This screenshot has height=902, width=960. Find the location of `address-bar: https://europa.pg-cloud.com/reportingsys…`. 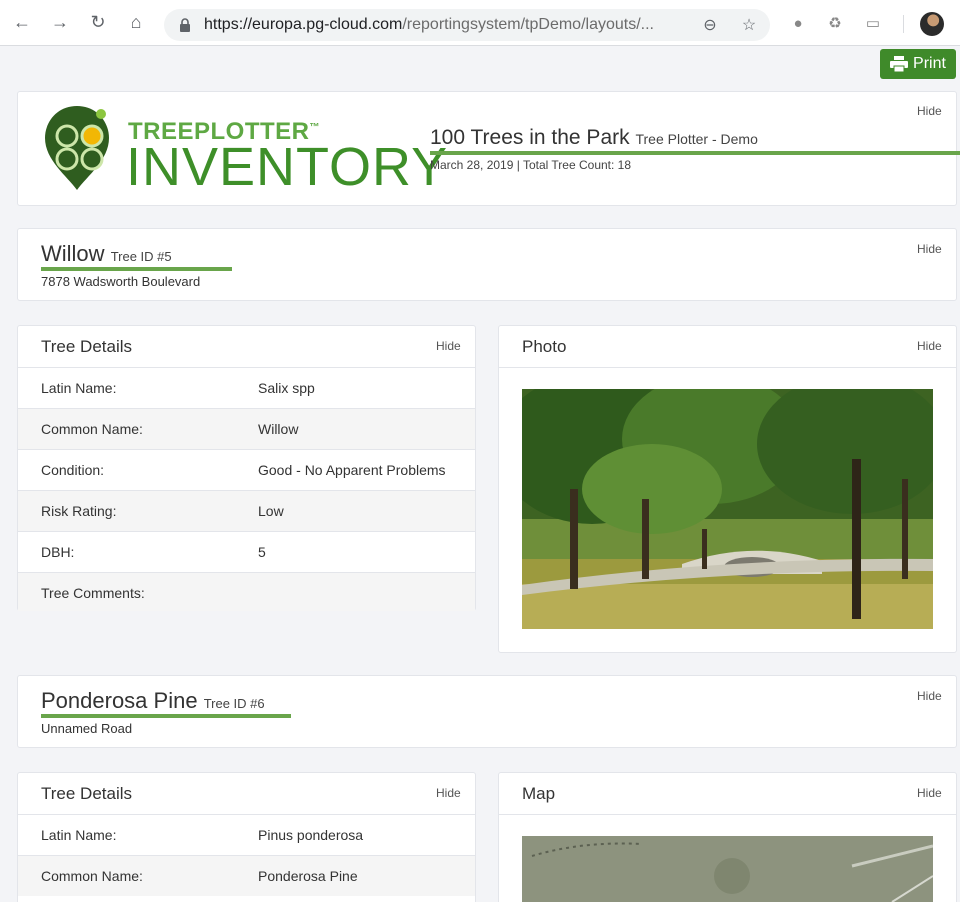

address-bar: https://europa.pg-cloud.com/reportingsys… is located at coordinates (467, 25).